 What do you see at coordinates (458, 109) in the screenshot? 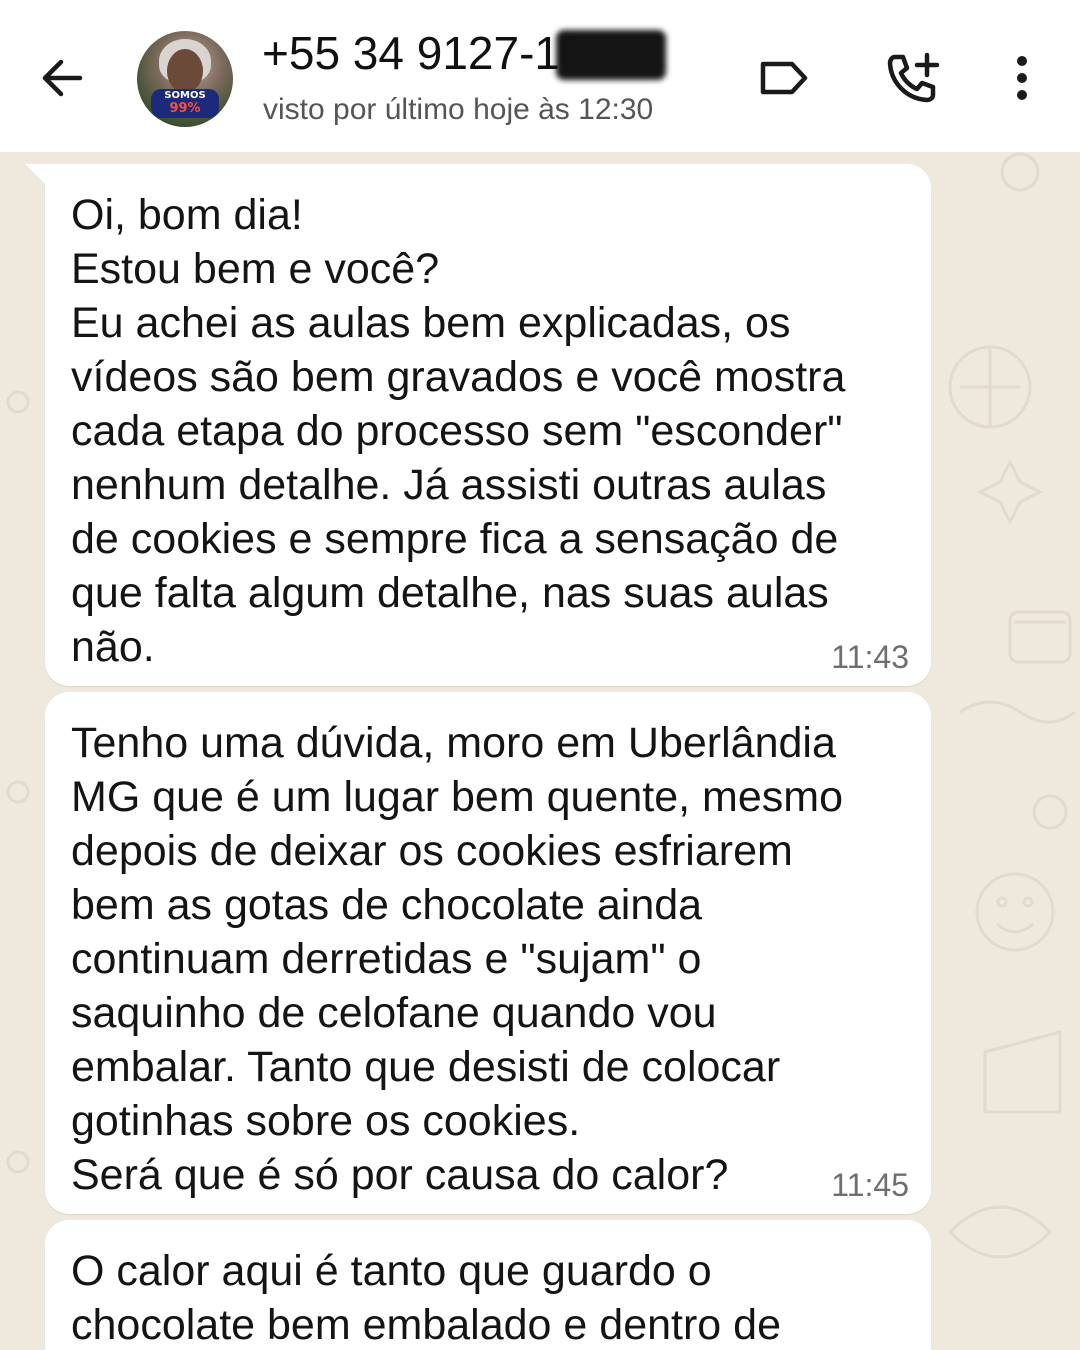
I see `last-seen-status: visto por último hoje às 12:30` at bounding box center [458, 109].